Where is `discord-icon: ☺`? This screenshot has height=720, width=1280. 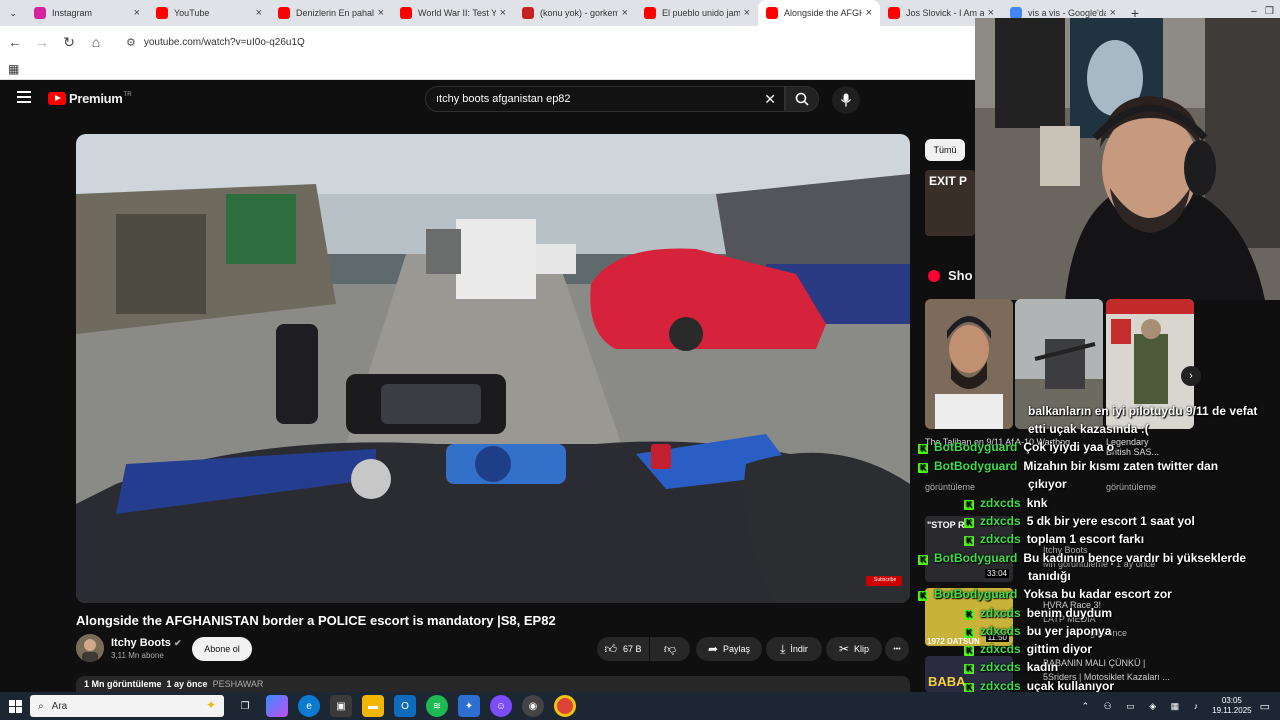 discord-icon: ☺ is located at coordinates (501, 706).